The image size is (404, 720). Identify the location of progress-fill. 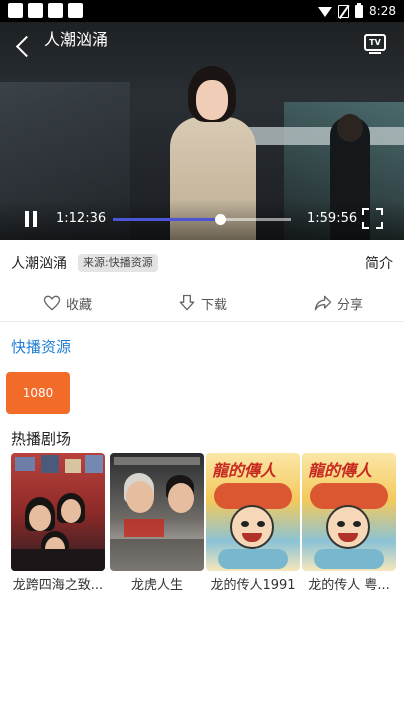
(166, 219).